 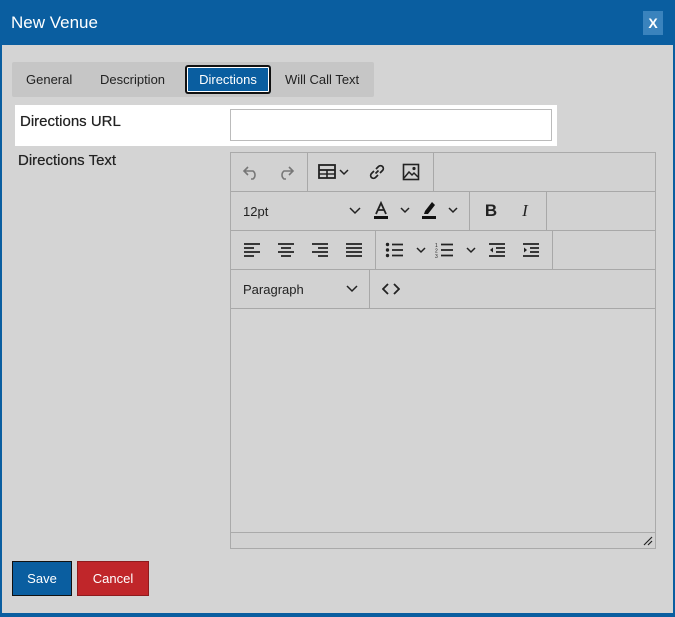 I want to click on bullet-list-icon, so click(x=406, y=250).